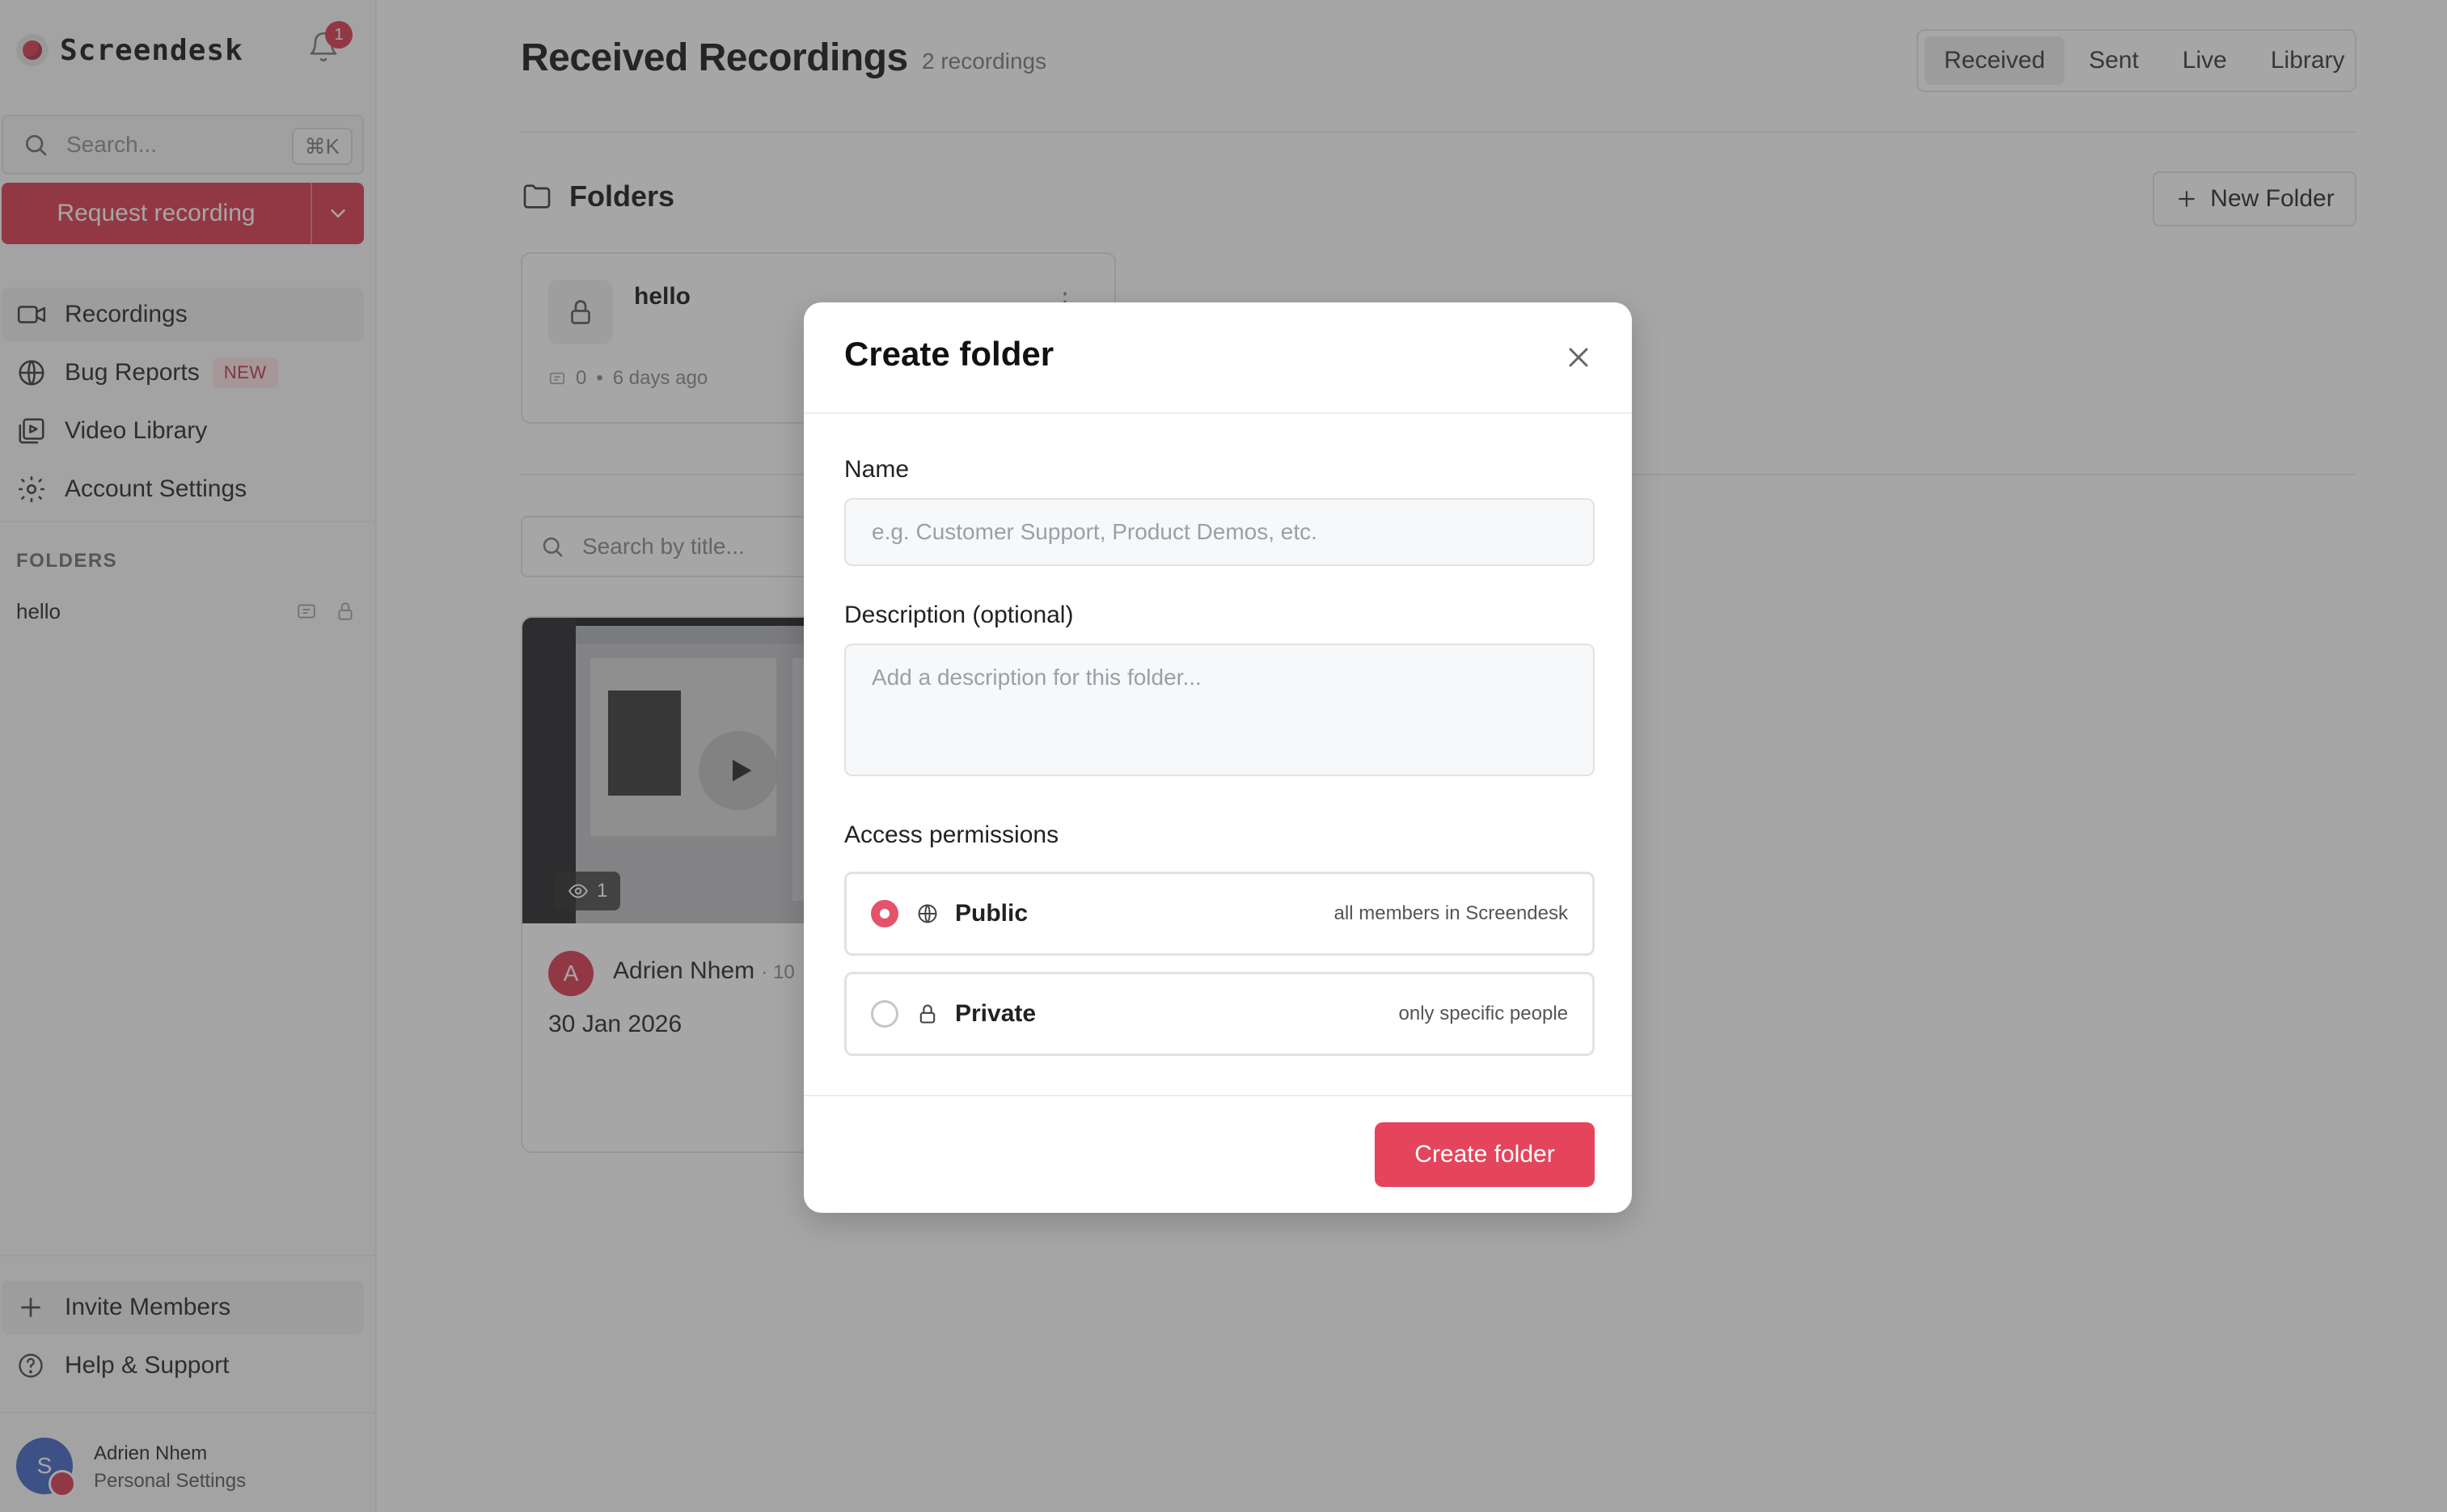 This screenshot has height=1512, width=2447. Describe the element at coordinates (1483, 1013) in the screenshot. I see `private-option-description: only specific people` at that location.